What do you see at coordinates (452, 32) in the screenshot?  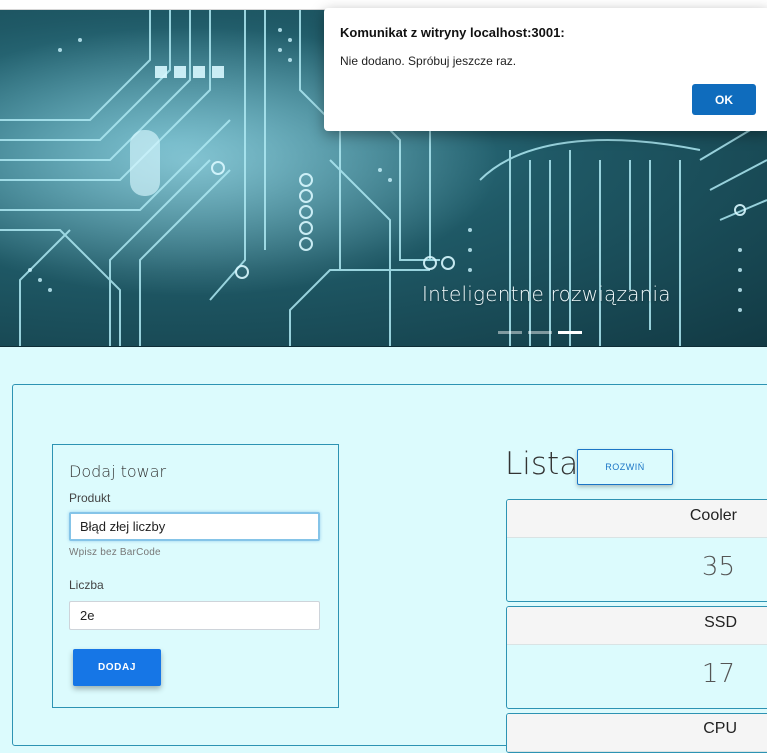 I see `dialog-title: Komunikat z witryny localhost:3001:` at bounding box center [452, 32].